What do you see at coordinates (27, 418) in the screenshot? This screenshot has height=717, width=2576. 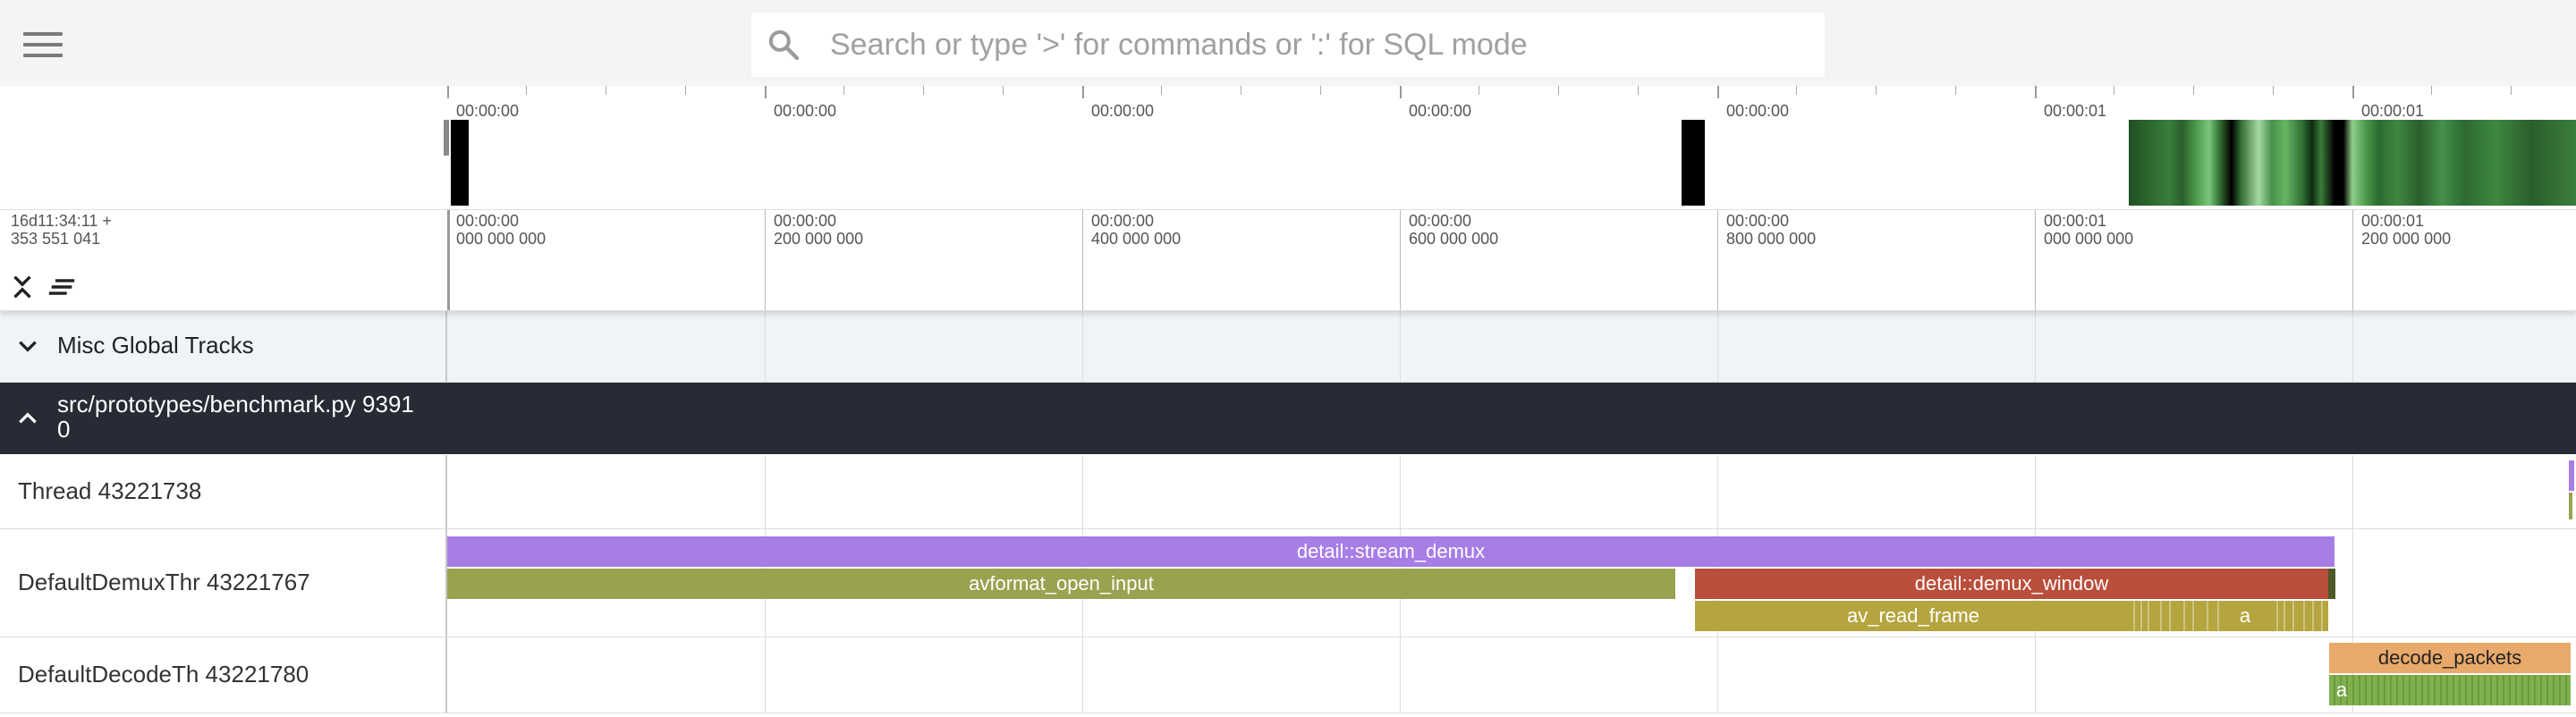 I see `chevron-up-icon` at bounding box center [27, 418].